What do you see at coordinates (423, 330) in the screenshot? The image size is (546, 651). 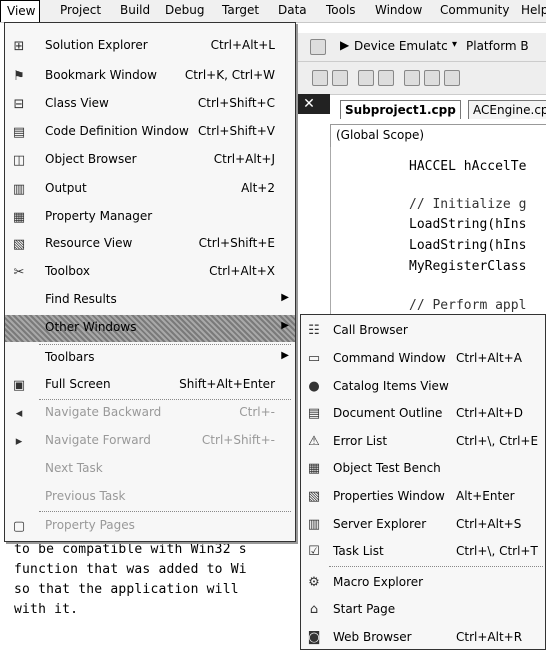 I see `submenu-item-call-browser: ☷ Call Browser` at bounding box center [423, 330].